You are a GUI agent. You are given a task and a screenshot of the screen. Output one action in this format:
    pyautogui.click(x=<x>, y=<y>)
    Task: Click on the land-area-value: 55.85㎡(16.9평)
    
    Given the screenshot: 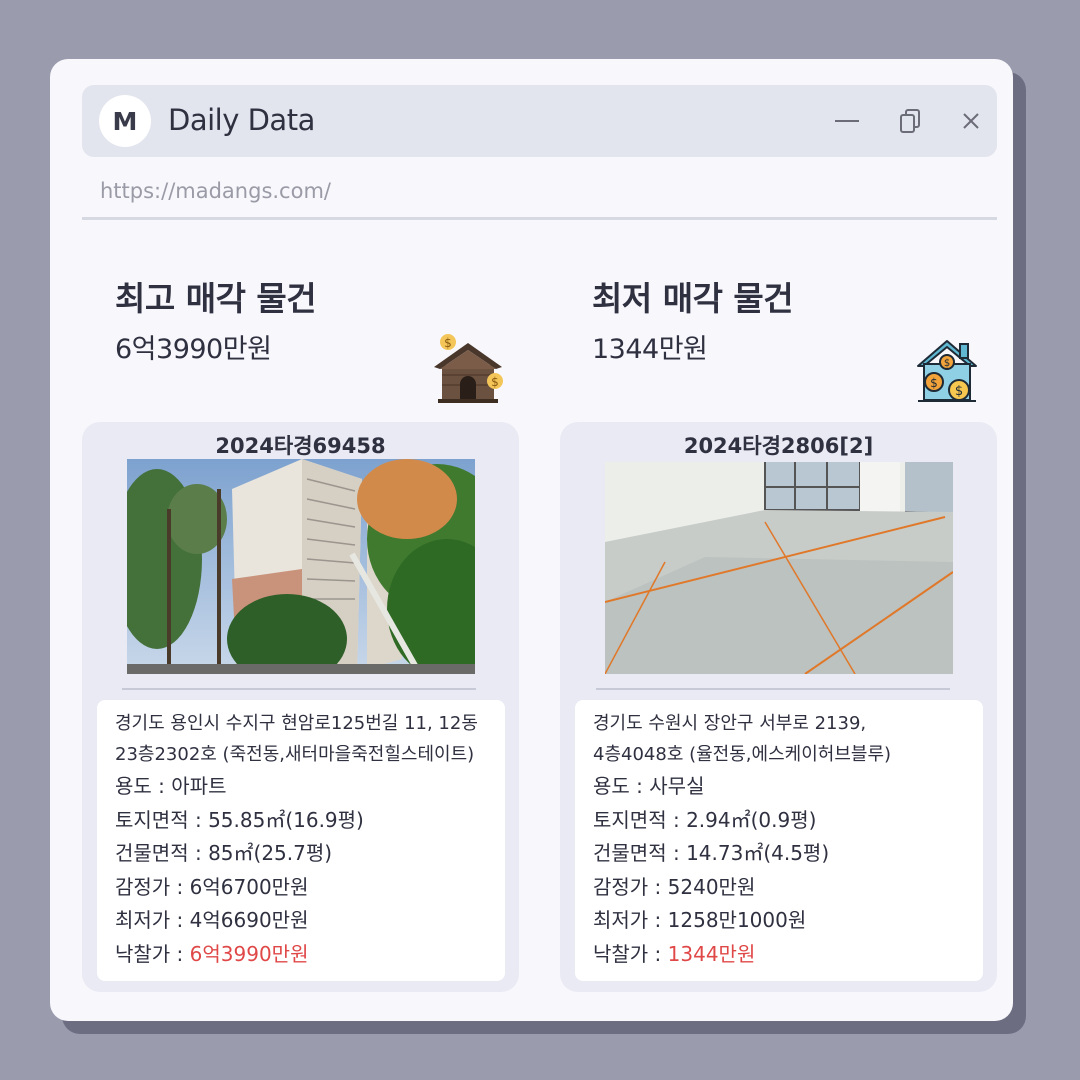 What is the action you would take?
    pyautogui.click(x=286, y=819)
    